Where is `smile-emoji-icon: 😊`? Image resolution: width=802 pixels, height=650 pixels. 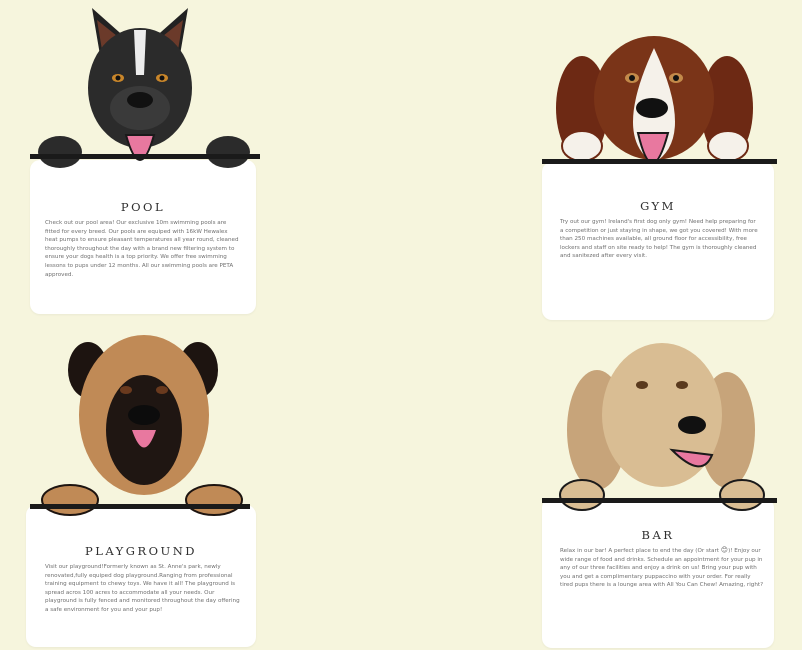
smile-emoji-icon: 😊 is located at coordinates (724, 550).